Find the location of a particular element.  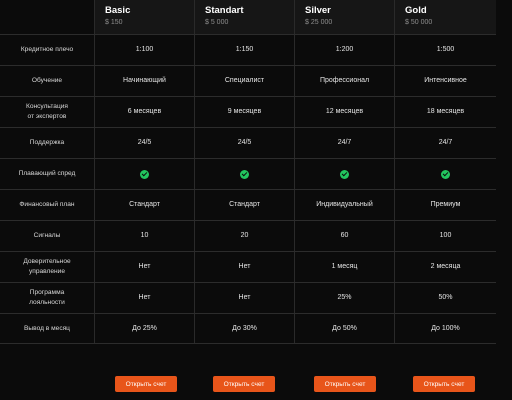

cell-value: 20 is located at coordinates (244, 235).